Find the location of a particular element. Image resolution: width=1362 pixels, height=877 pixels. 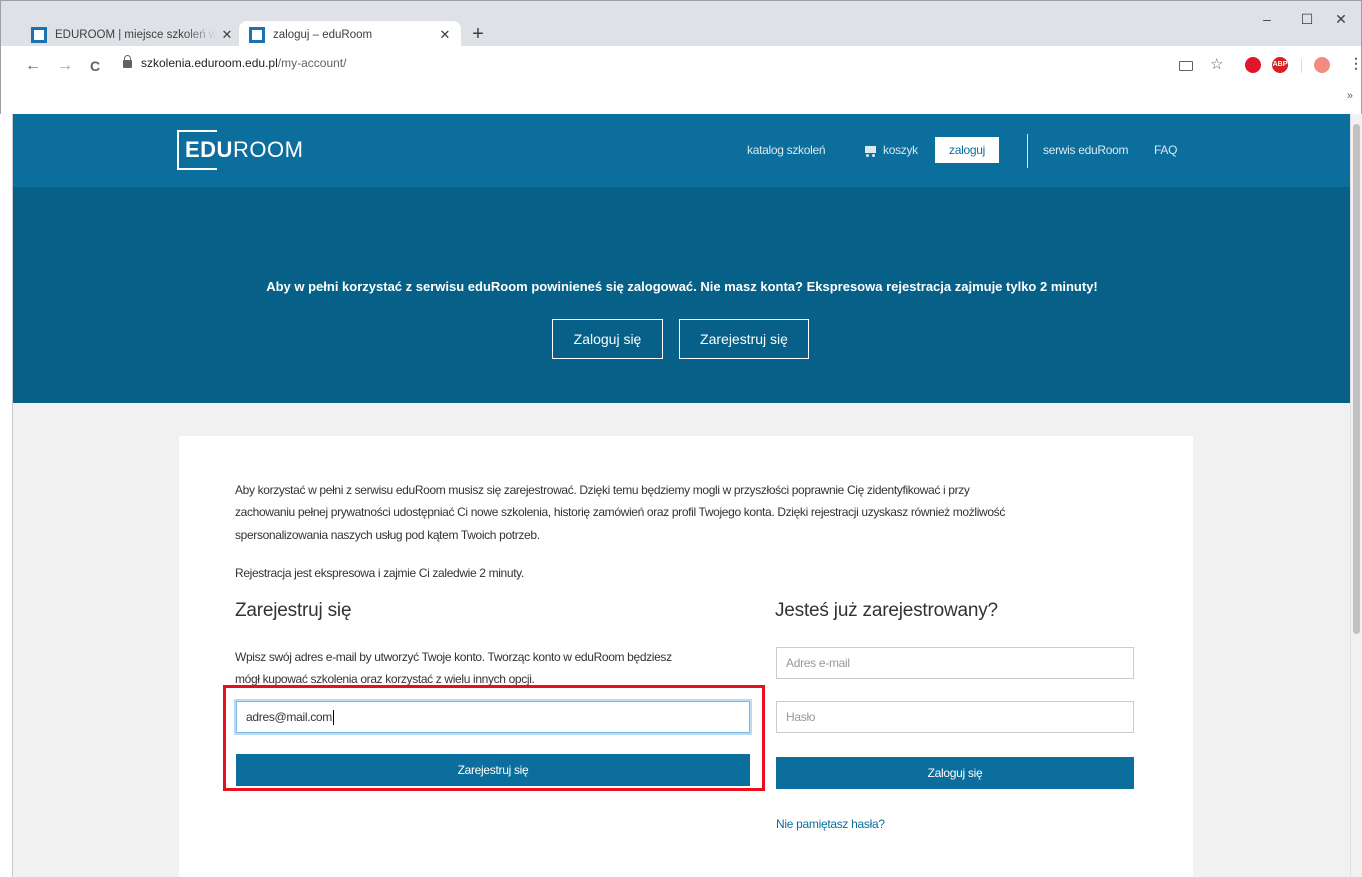

nav-login-button: zaloguj is located at coordinates (967, 150).